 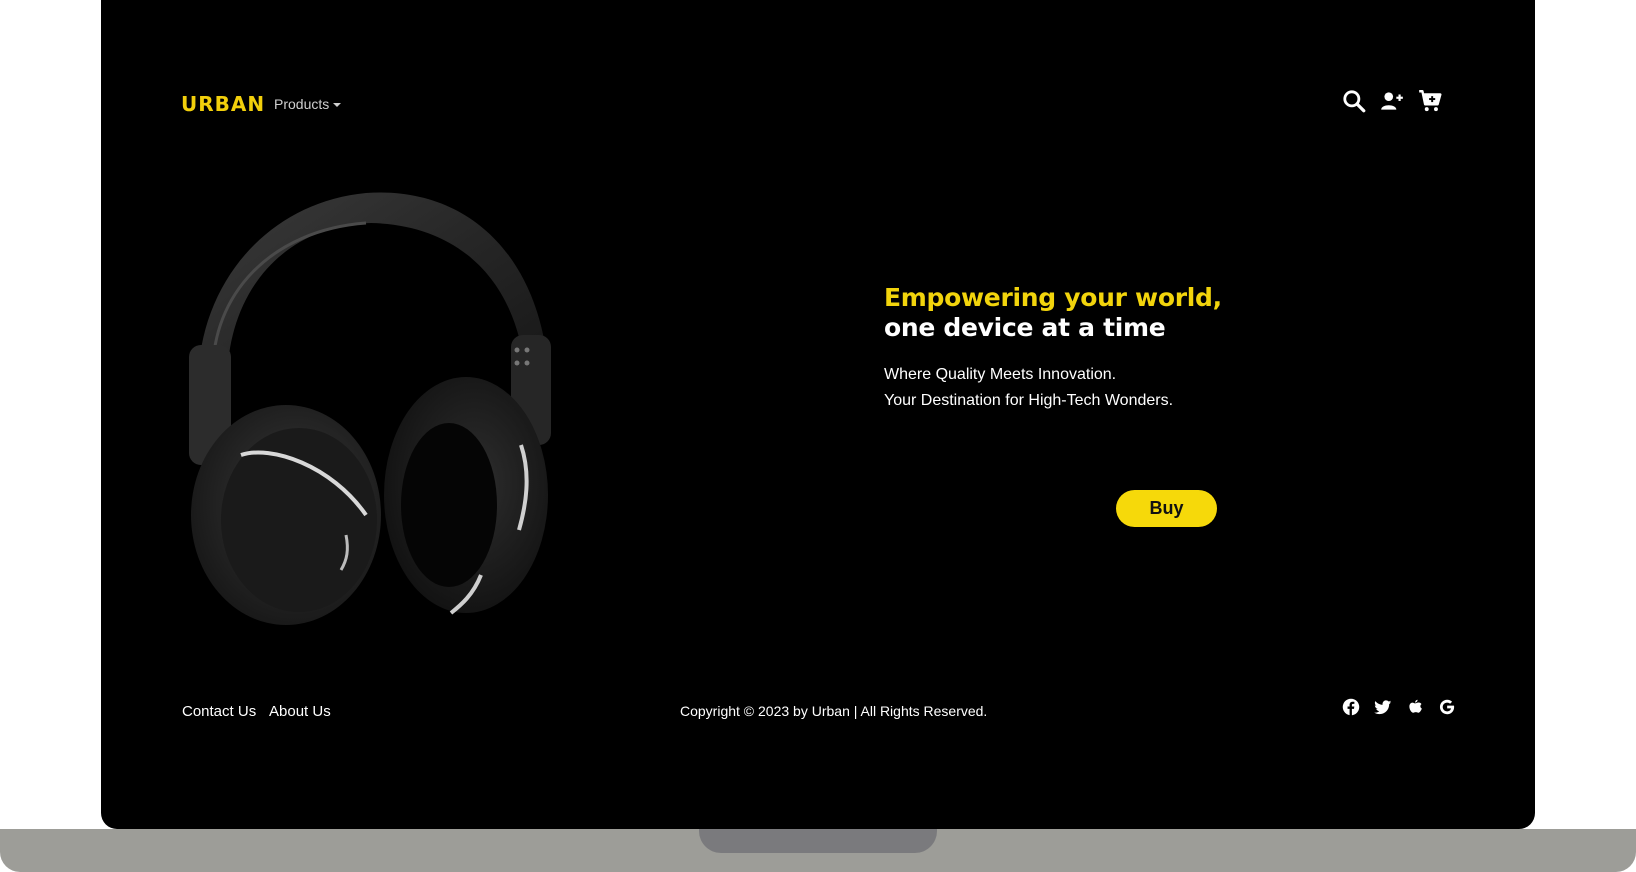 What do you see at coordinates (1415, 707) in the screenshot?
I see `apple-icon` at bounding box center [1415, 707].